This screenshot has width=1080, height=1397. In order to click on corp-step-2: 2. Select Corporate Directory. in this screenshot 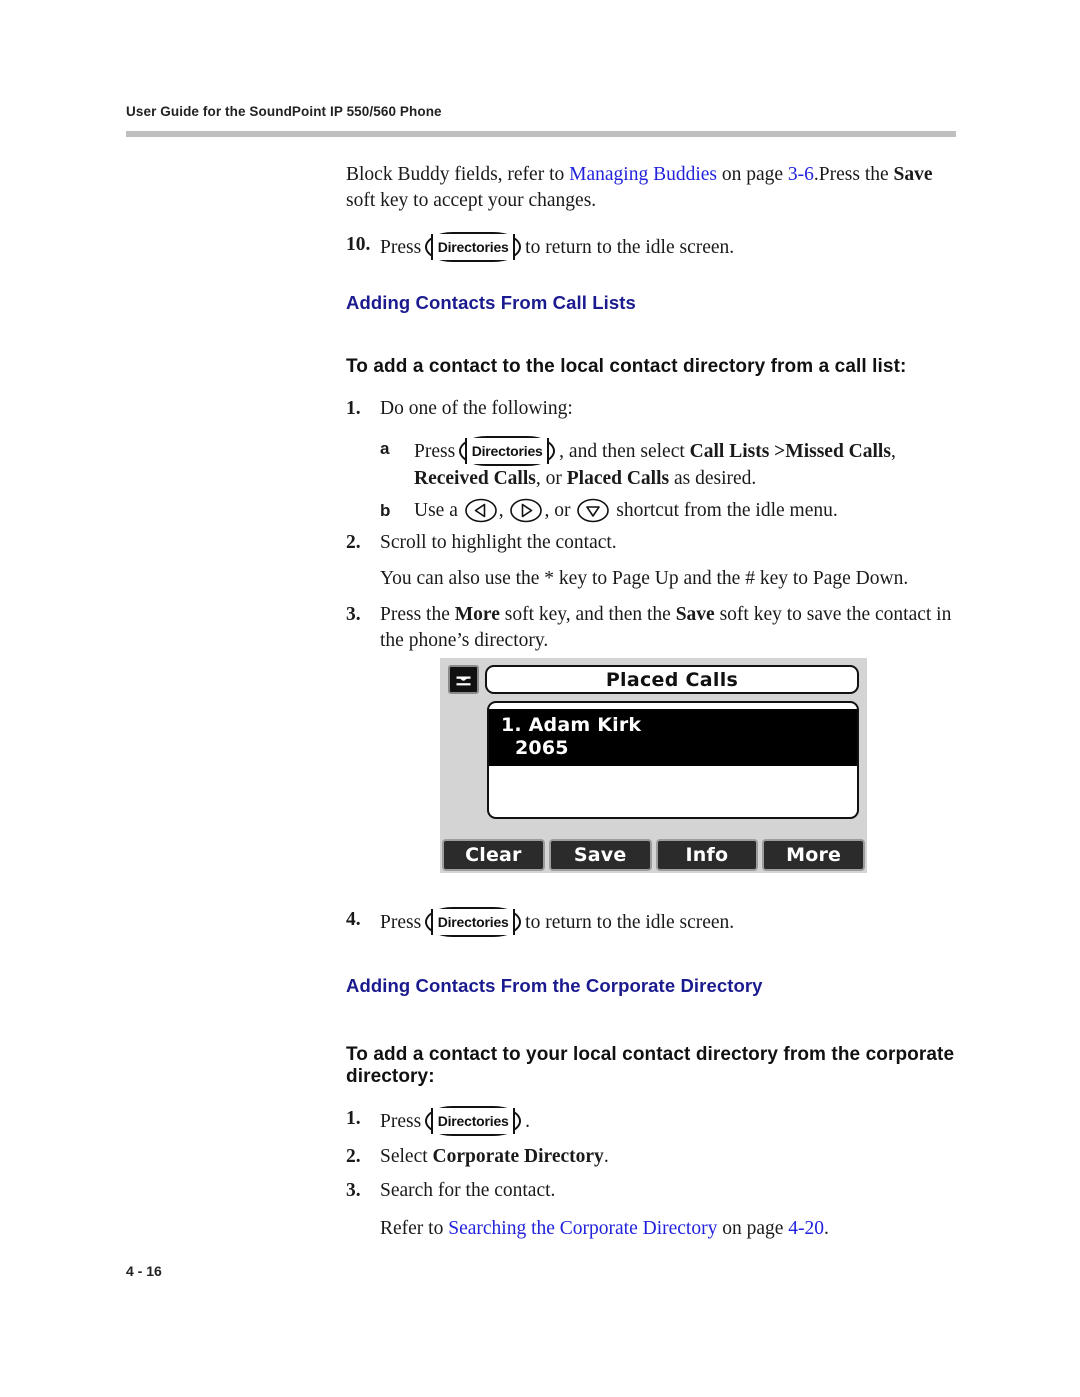, I will do `click(652, 1157)`.